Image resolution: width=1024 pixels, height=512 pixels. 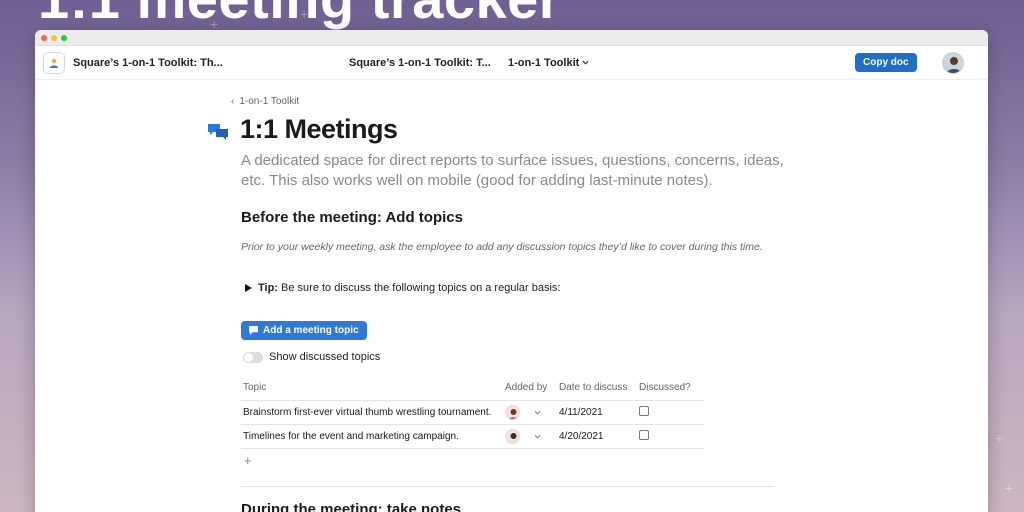 What do you see at coordinates (597, 388) in the screenshot?
I see `column-header-date: Date to discuss` at bounding box center [597, 388].